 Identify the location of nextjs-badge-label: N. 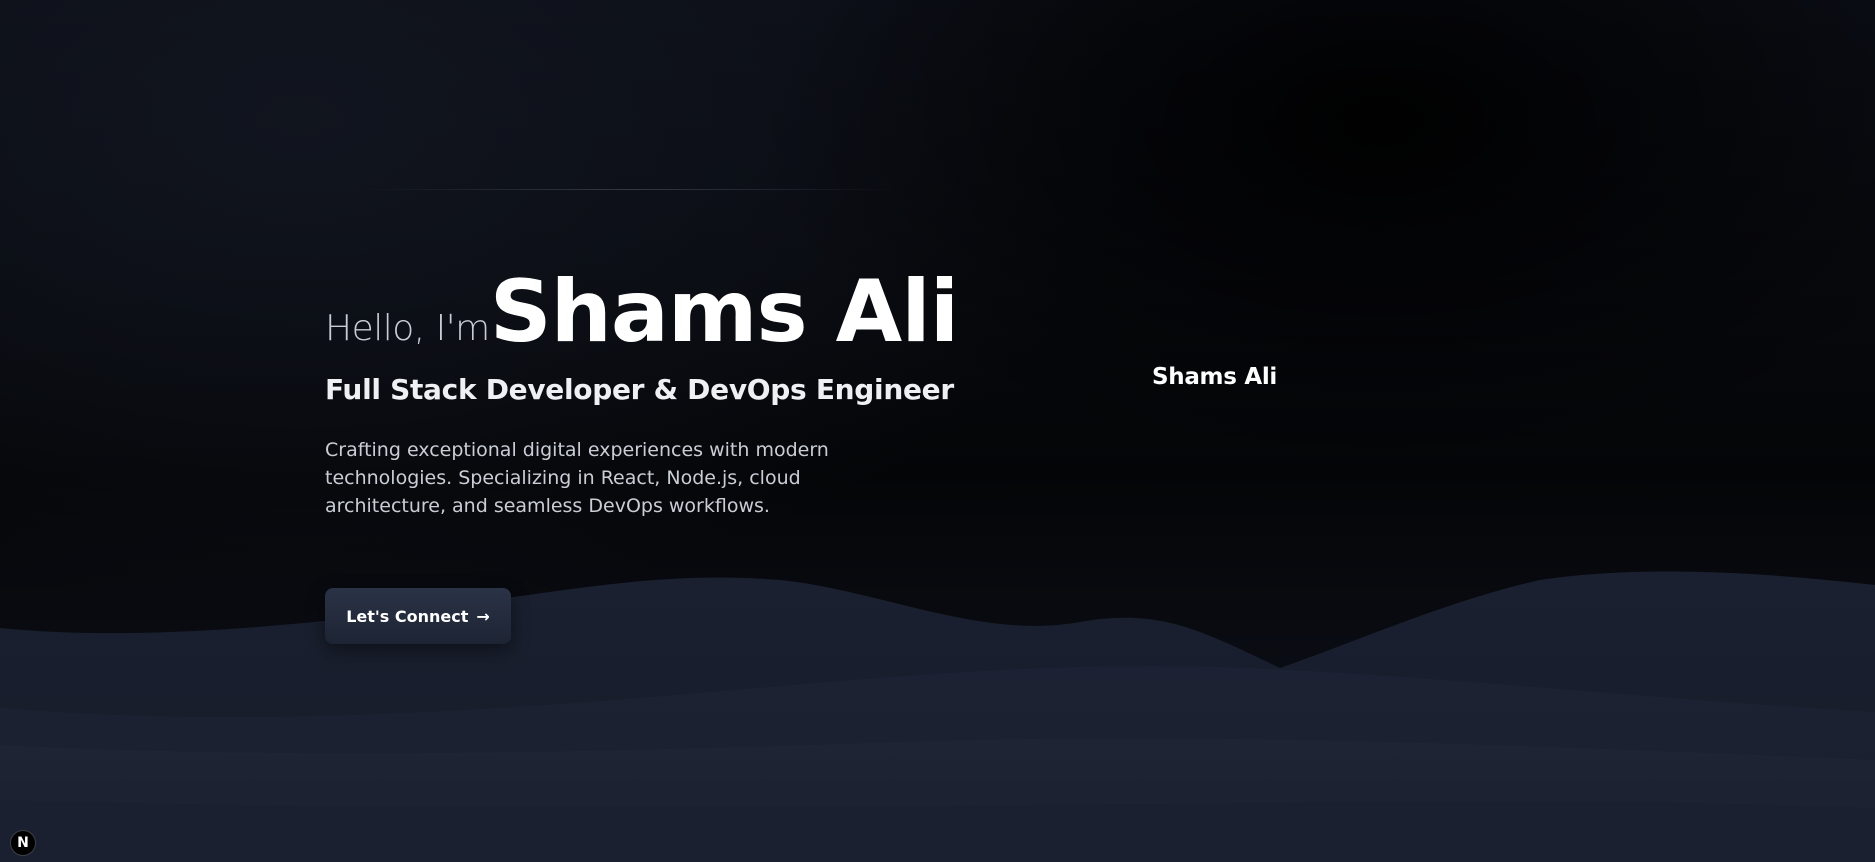
(23, 843).